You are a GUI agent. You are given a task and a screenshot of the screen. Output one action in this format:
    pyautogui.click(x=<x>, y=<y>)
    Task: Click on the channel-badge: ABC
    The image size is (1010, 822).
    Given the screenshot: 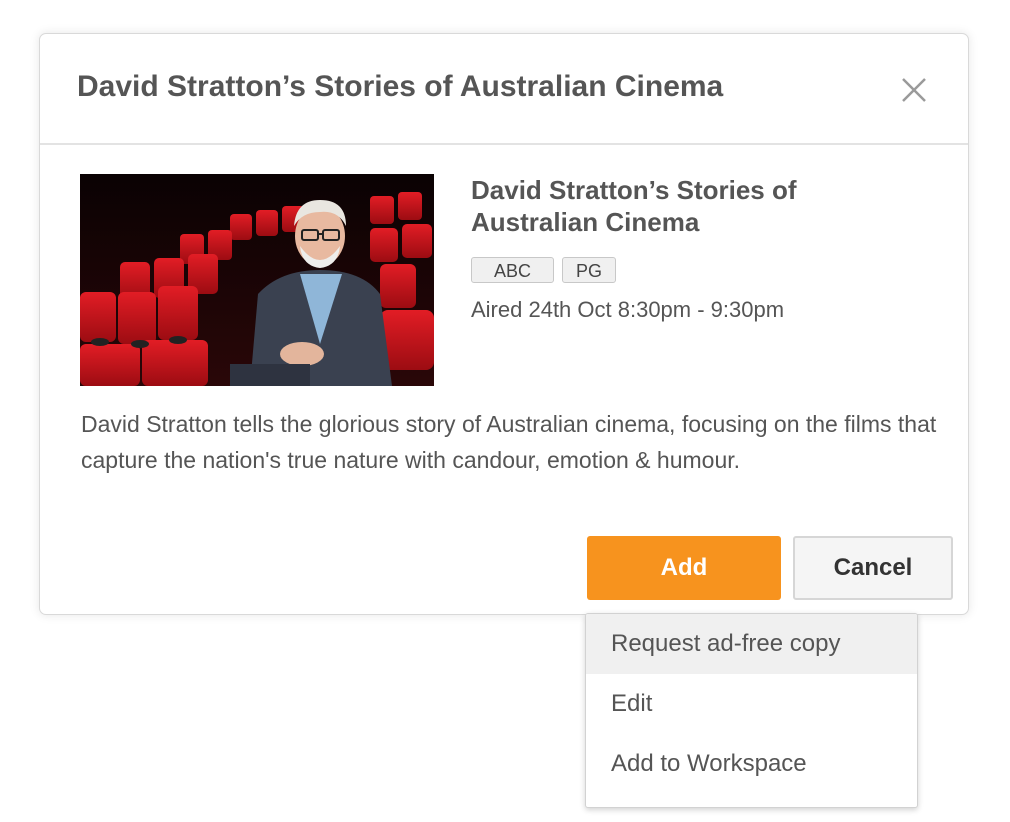 What is the action you would take?
    pyautogui.click(x=513, y=270)
    